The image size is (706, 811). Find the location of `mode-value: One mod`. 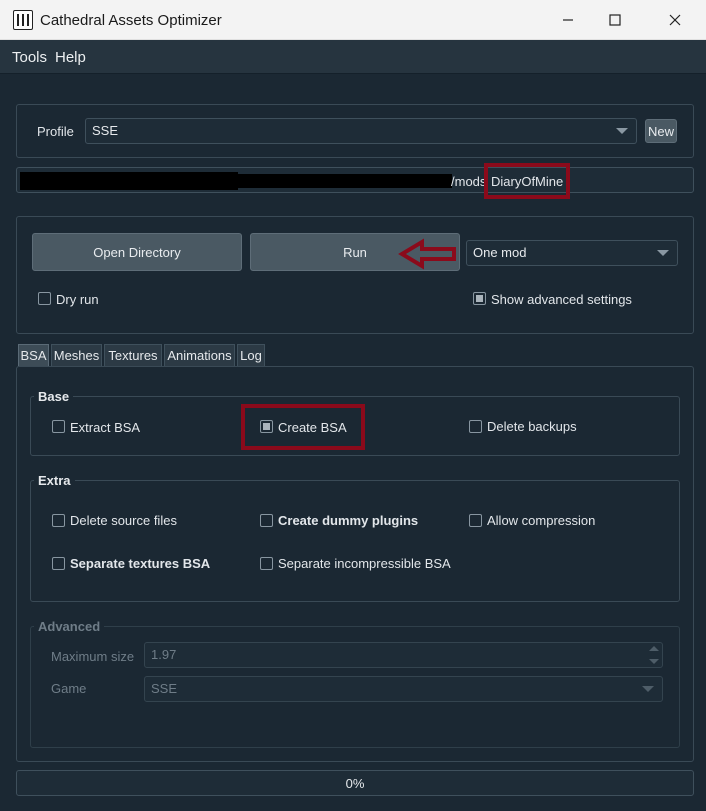

mode-value: One mod is located at coordinates (500, 252).